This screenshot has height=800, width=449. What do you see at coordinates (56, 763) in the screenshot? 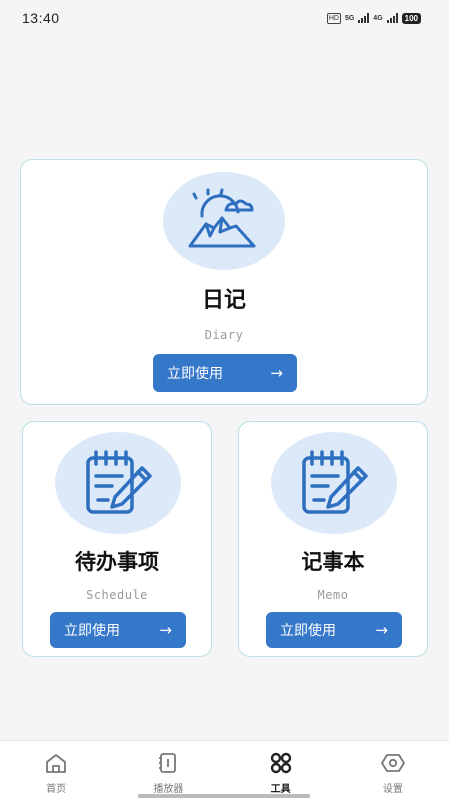
I see `home-icon` at bounding box center [56, 763].